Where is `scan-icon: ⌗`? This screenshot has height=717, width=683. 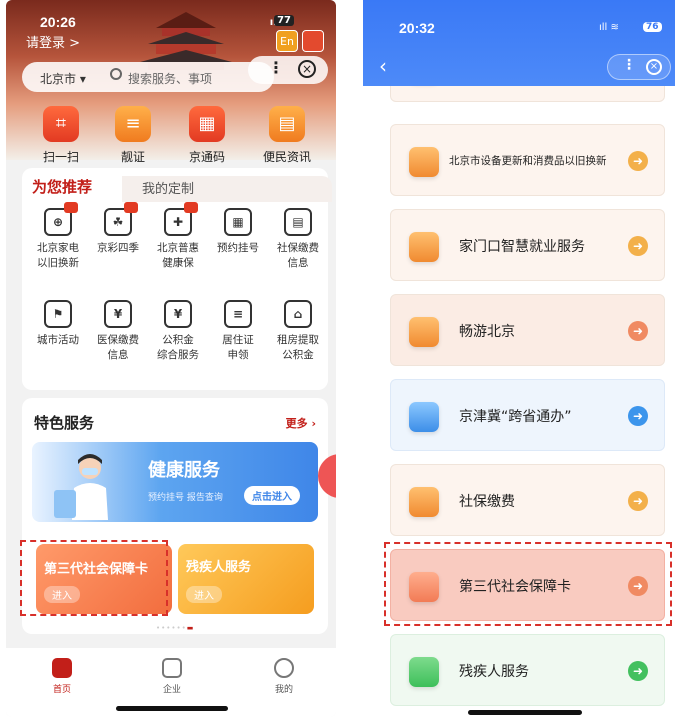 scan-icon: ⌗ is located at coordinates (61, 124).